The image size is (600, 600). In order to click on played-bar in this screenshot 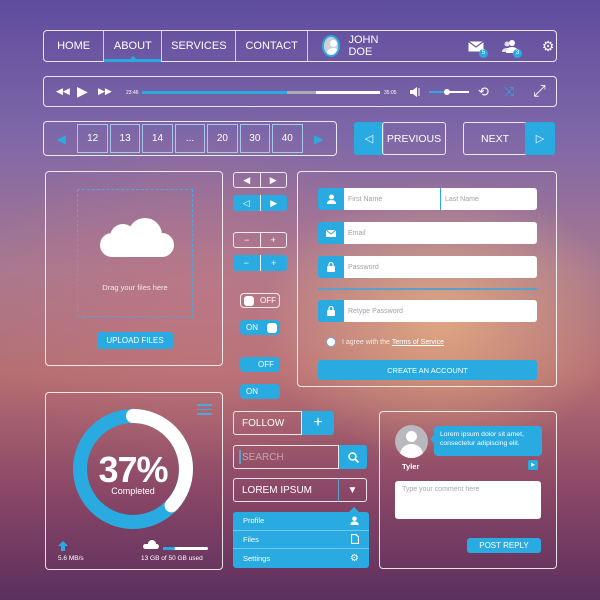, I will do `click(215, 92)`.